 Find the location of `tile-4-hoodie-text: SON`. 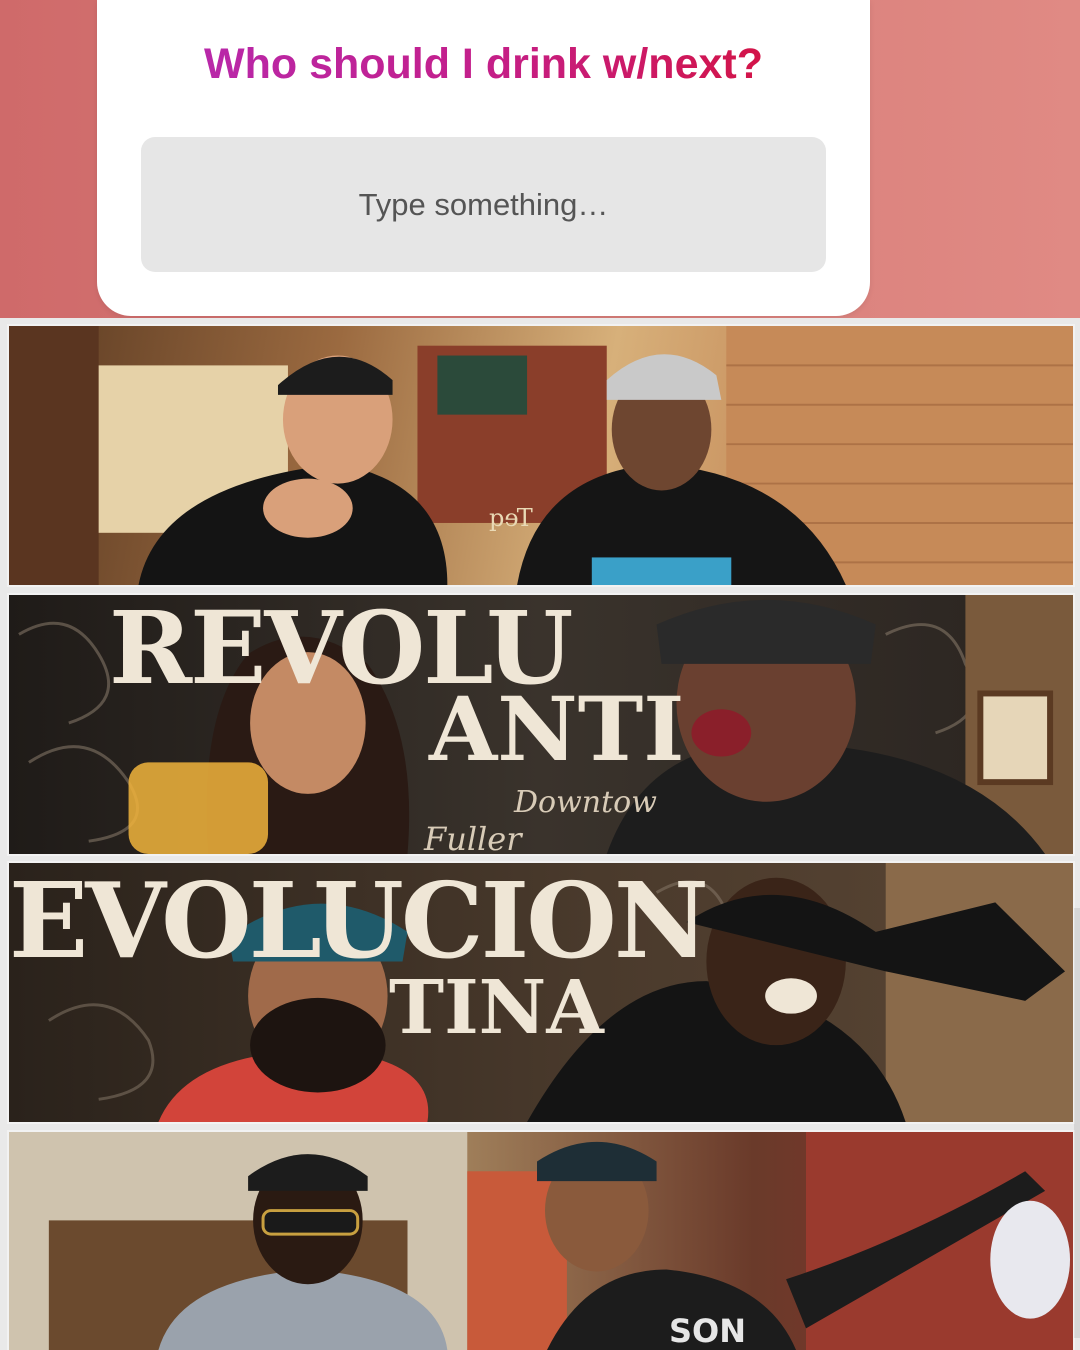

tile-4-hoodie-text: SON is located at coordinates (708, 1331).